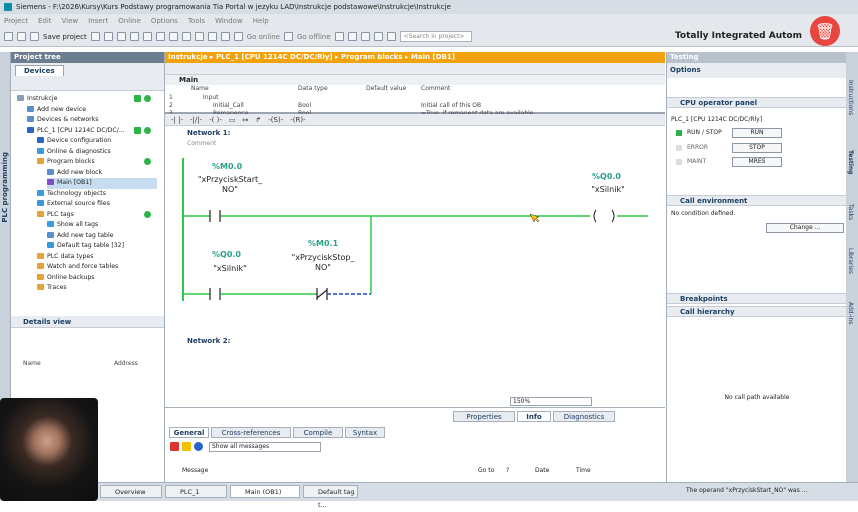 The height and width of the screenshot is (512, 858). I want to click on print-icon, so click(95, 36).